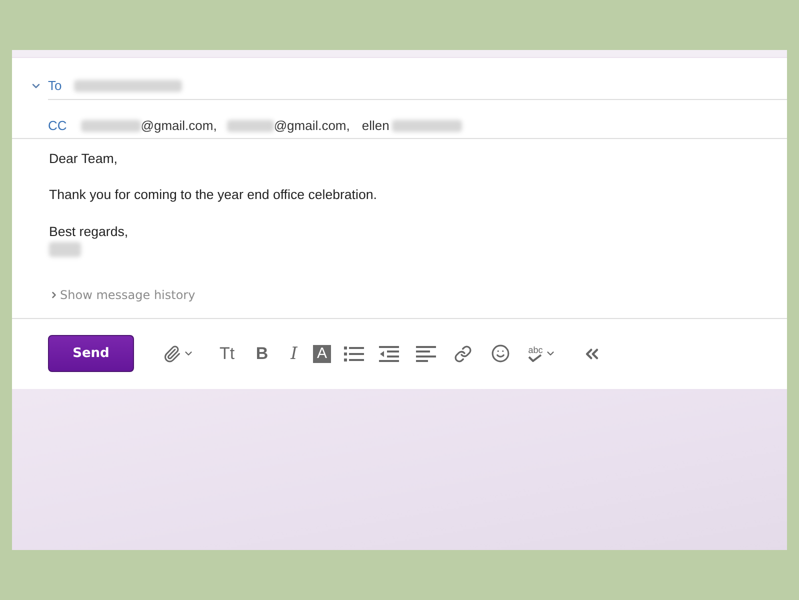 This screenshot has width=799, height=600. What do you see at coordinates (262, 353) in the screenshot?
I see `bold-button: B` at bounding box center [262, 353].